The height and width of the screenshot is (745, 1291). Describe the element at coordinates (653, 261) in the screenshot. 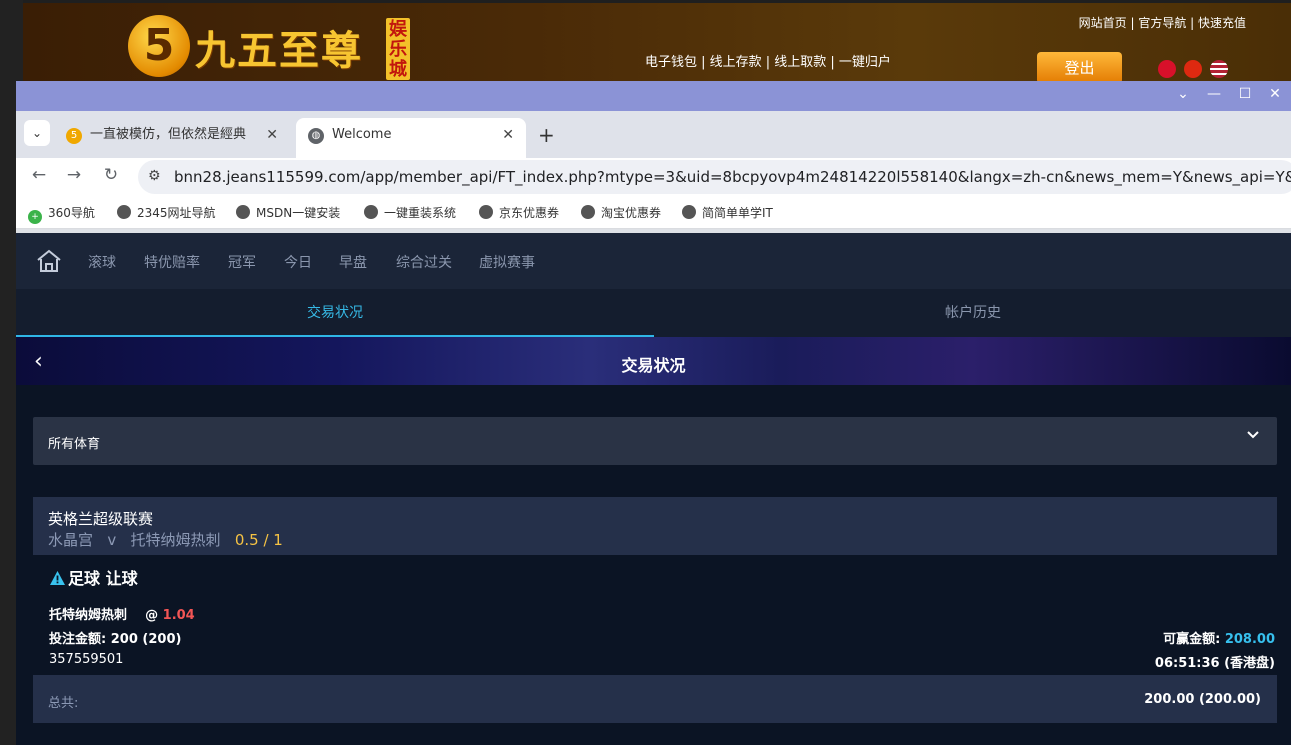

I see `sports-nav: 滚球 特优赔率 冠军 今日 早盘 综合过关 虚拟赛事` at that location.